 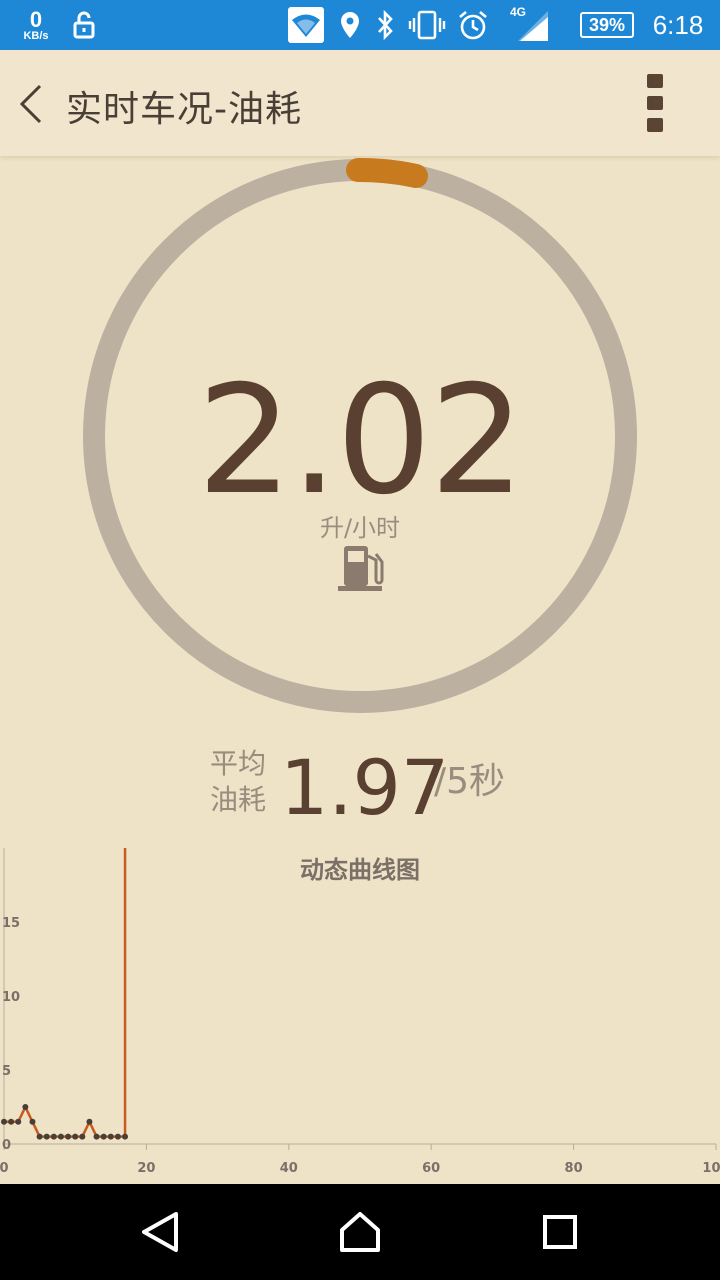 What do you see at coordinates (238, 799) in the screenshot?
I see `average-label-line2: 油耗` at bounding box center [238, 799].